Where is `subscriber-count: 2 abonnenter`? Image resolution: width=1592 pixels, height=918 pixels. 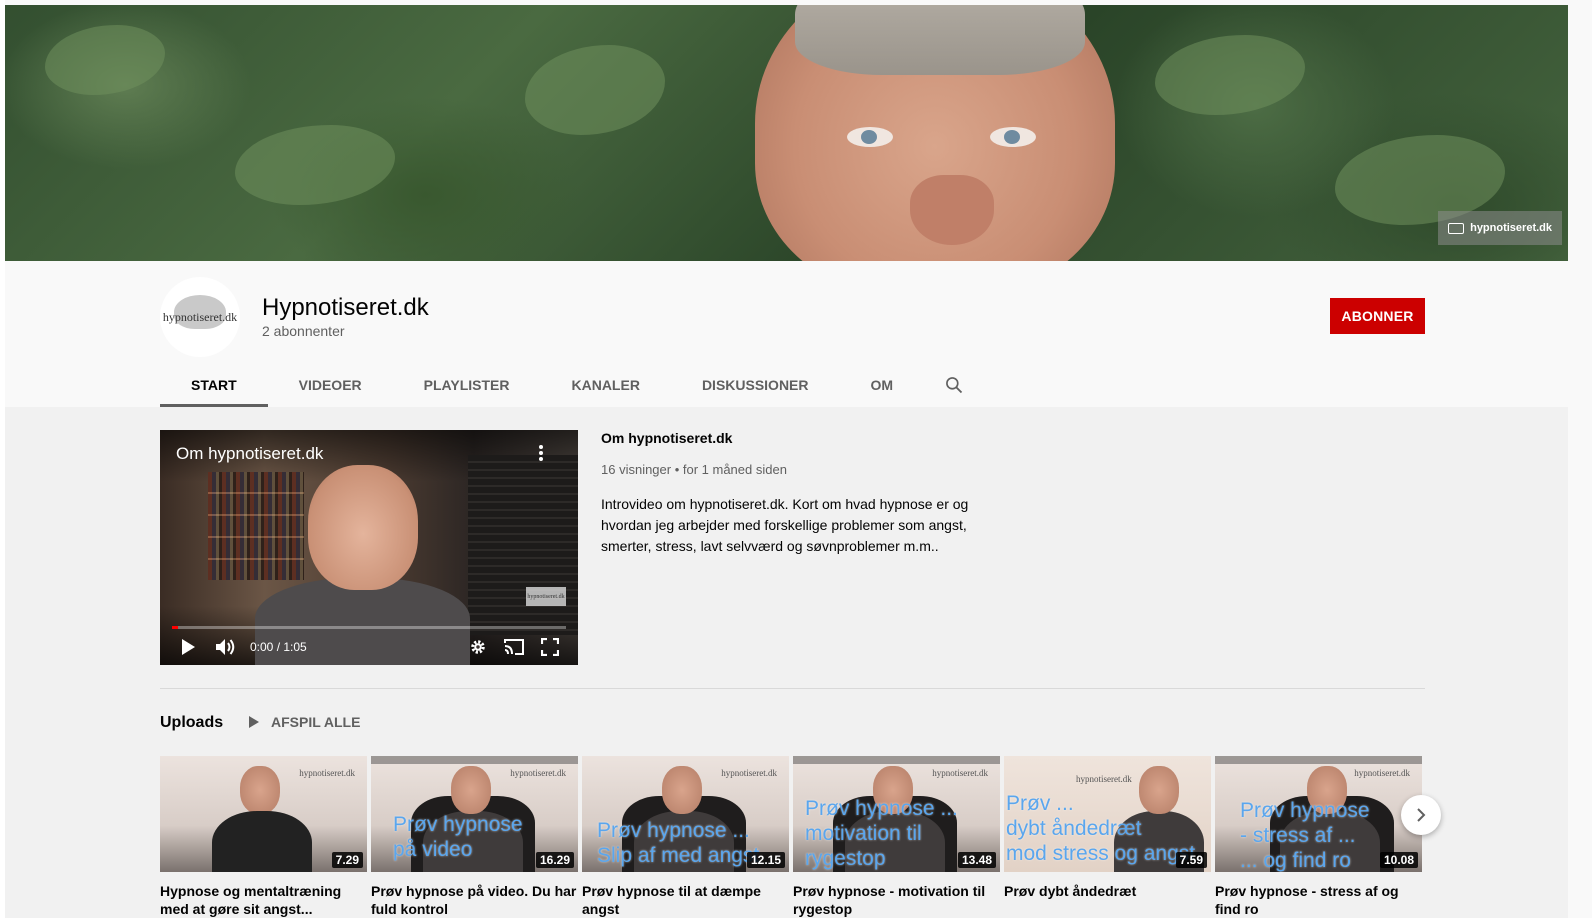
subscriber-count: 2 abonnenter is located at coordinates (303, 331).